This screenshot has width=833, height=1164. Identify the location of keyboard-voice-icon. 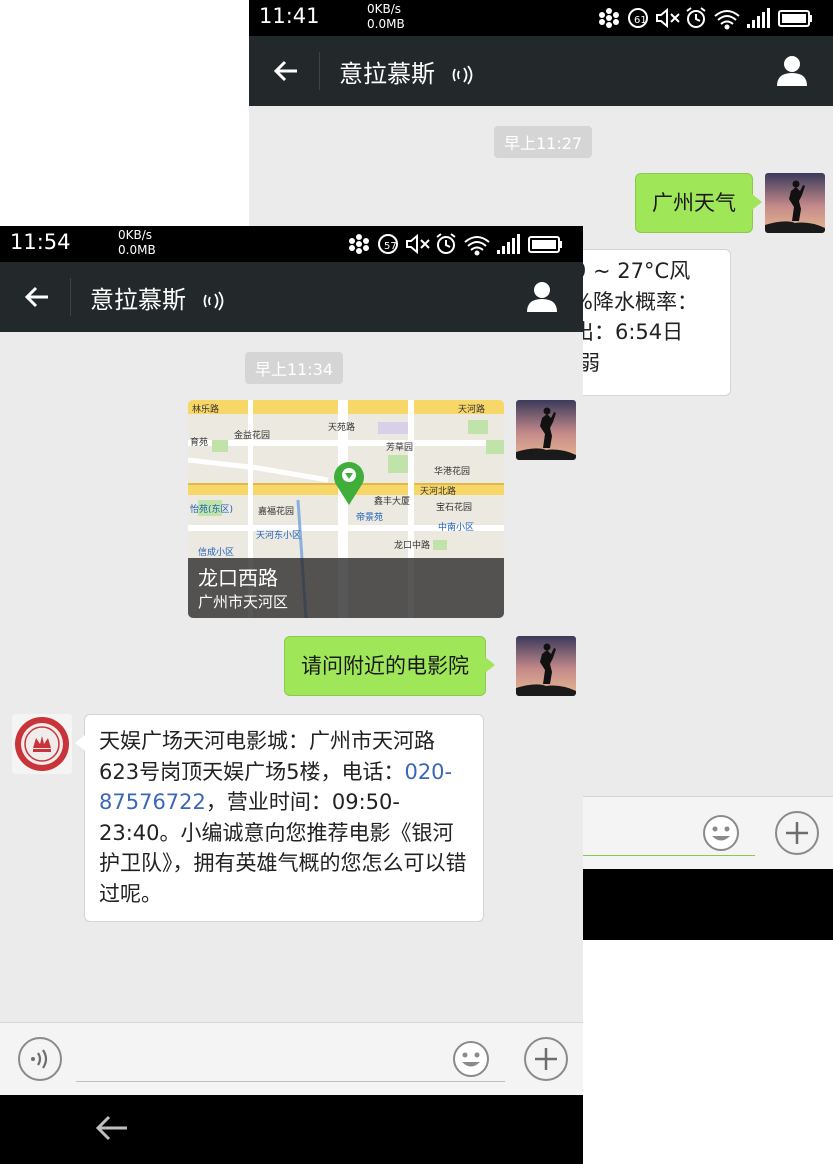
(40, 1059).